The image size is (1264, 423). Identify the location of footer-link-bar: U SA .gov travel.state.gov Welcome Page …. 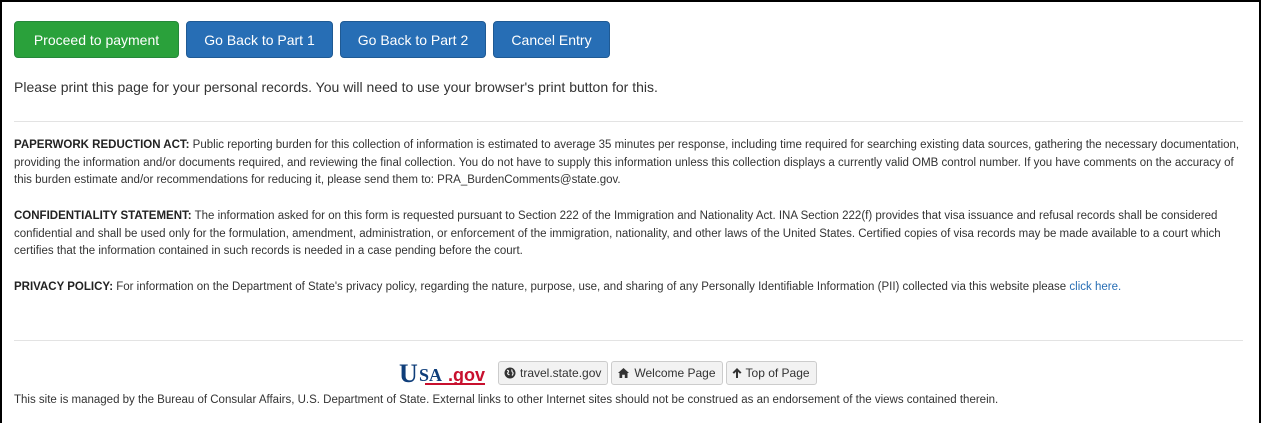
(608, 373).